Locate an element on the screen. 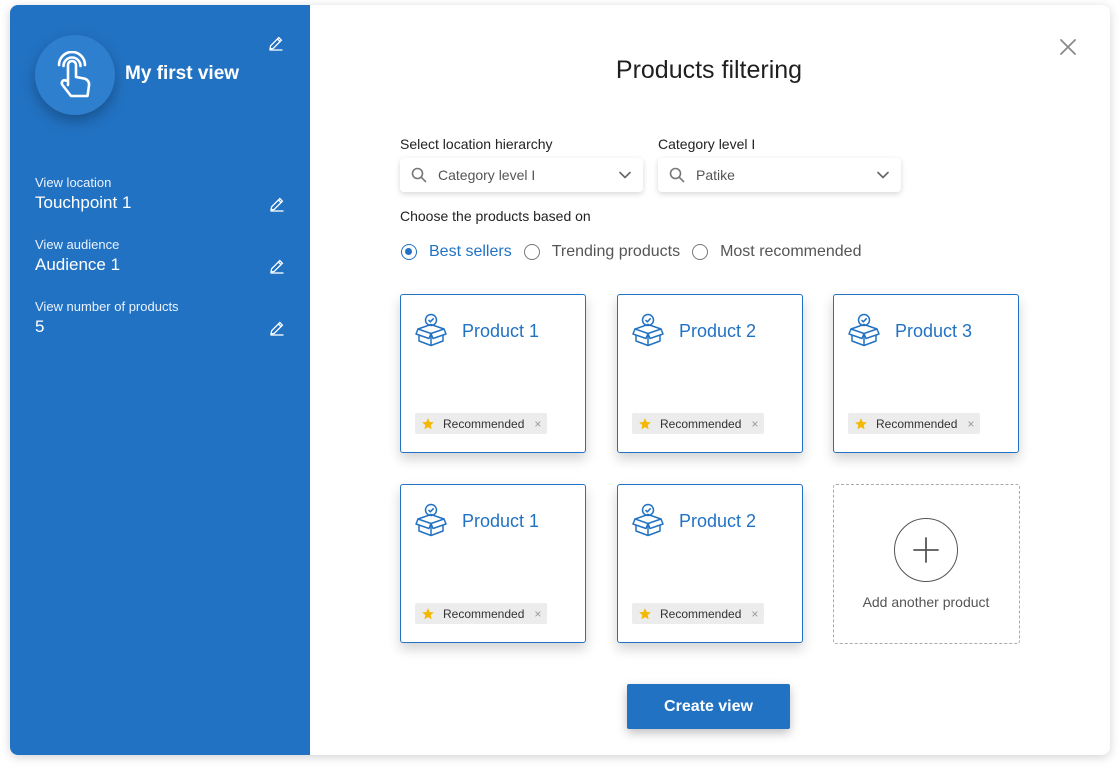  radio-best-sellers: Best sellers is located at coordinates (456, 252).